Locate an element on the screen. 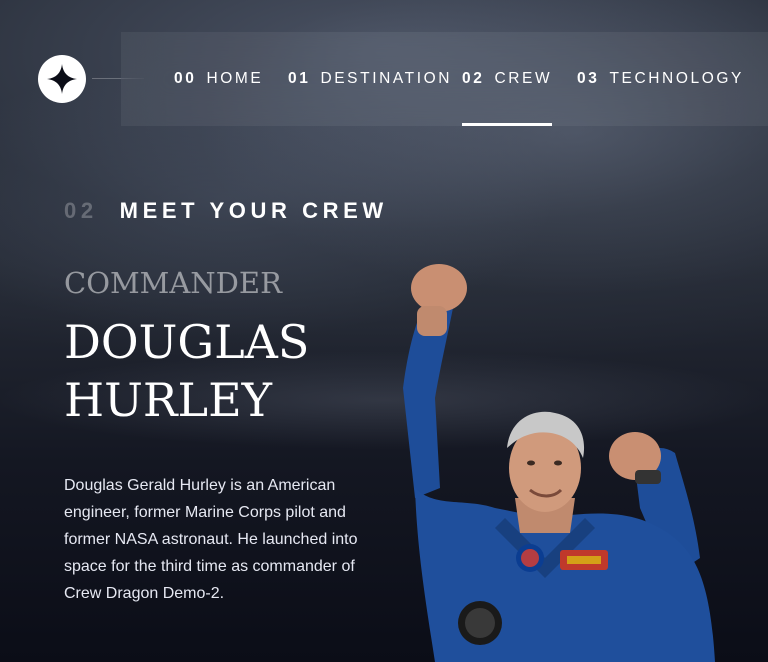 This screenshot has height=662, width=768. crew-name: DOUGLAS HURLEY is located at coordinates (229, 371).